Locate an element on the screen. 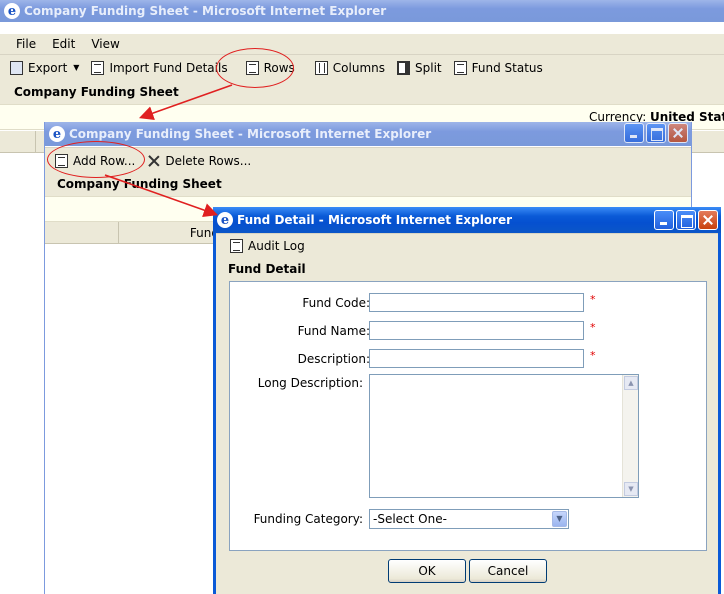 The width and height of the screenshot is (724, 594). arrow-to-add-row is located at coordinates (185, 102).